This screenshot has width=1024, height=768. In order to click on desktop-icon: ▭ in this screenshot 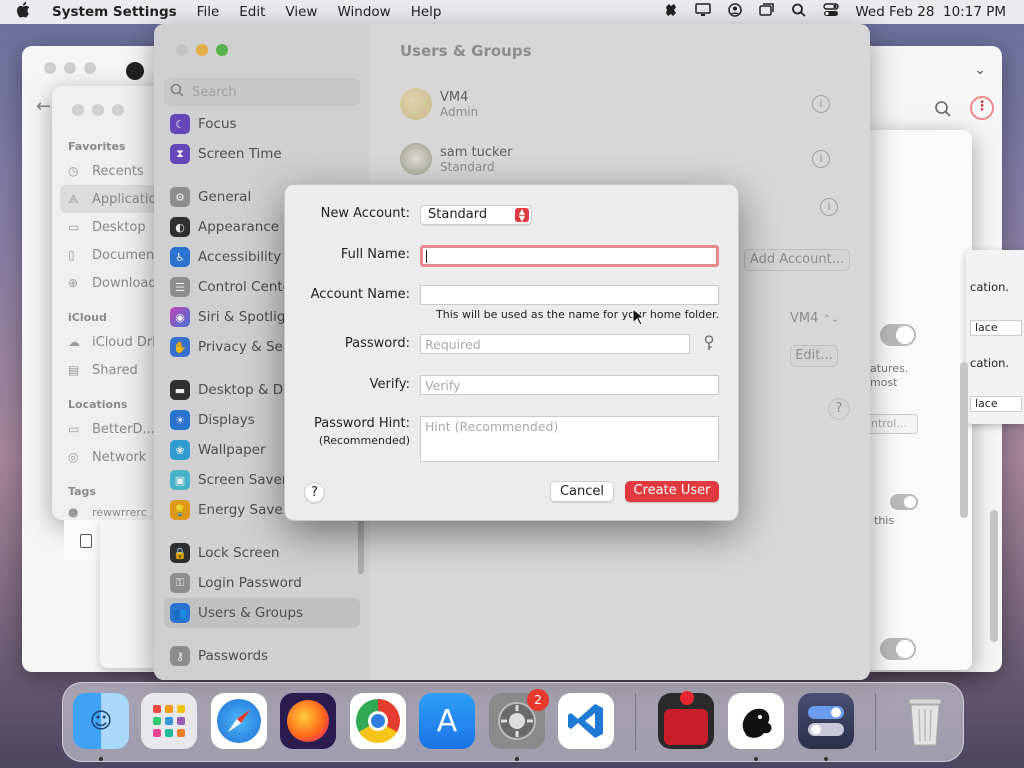, I will do `click(74, 227)`.